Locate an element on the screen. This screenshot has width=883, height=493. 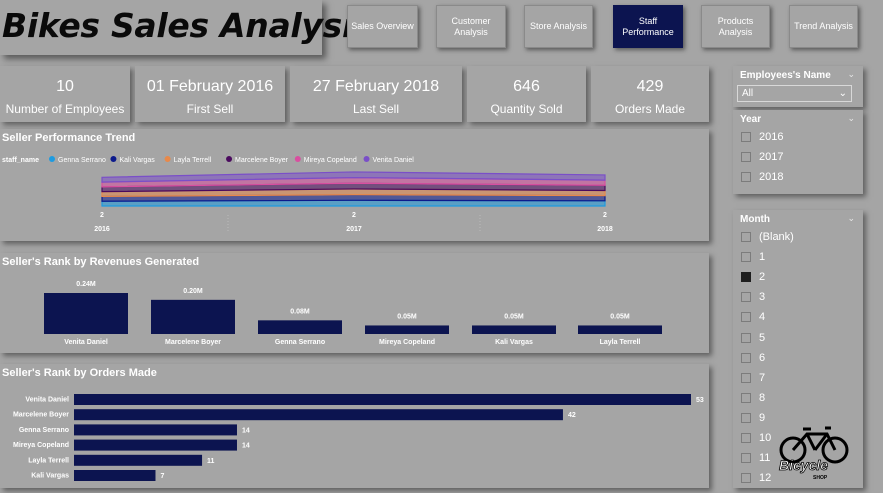
option-label: 2 is located at coordinates (762, 277).